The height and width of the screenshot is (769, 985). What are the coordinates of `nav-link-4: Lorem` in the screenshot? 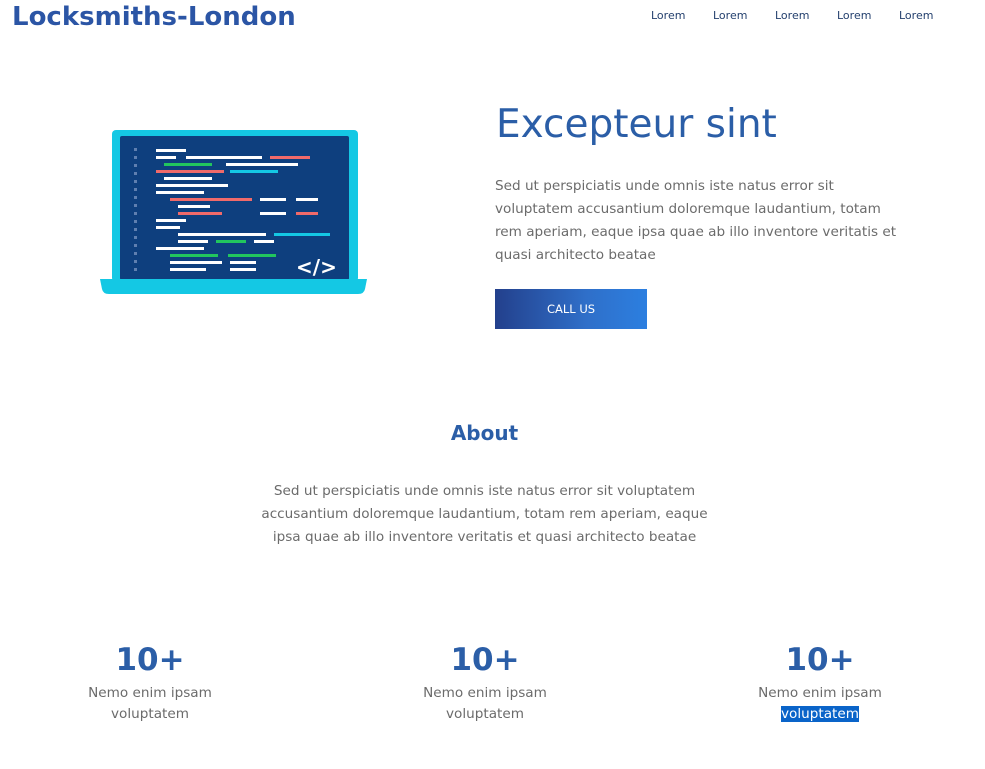 It's located at (868, 16).